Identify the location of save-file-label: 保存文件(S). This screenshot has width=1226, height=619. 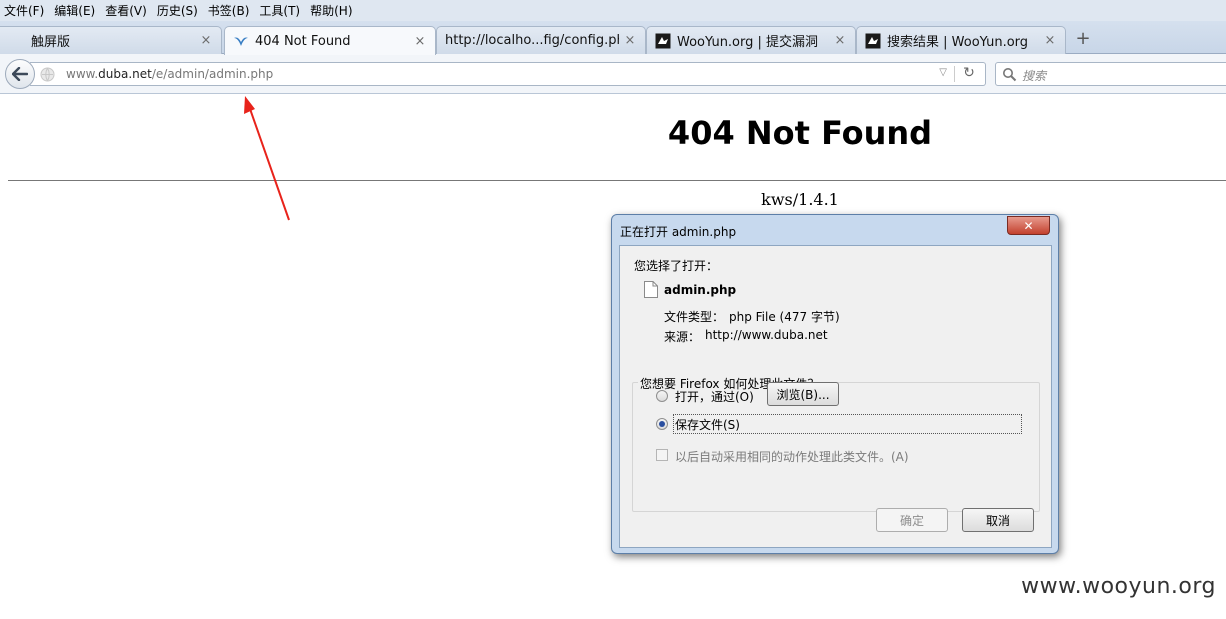
(707, 424).